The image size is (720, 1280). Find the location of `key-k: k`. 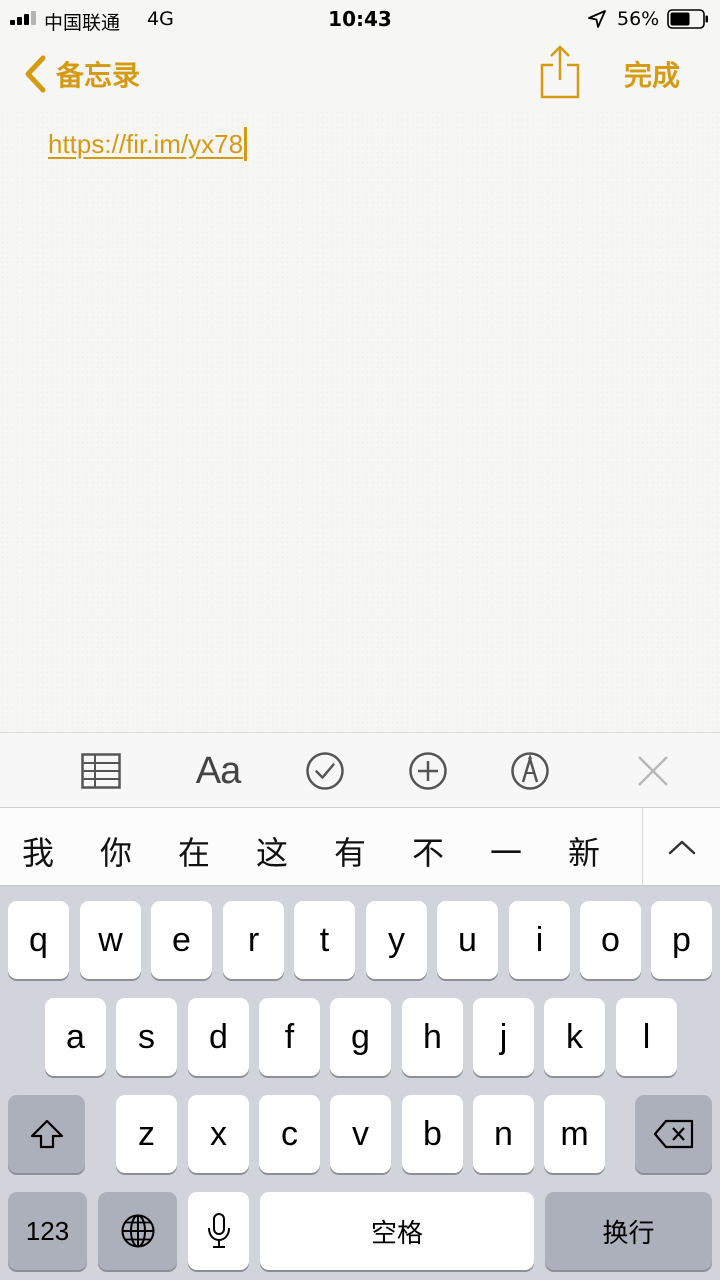

key-k: k is located at coordinates (574, 1037).